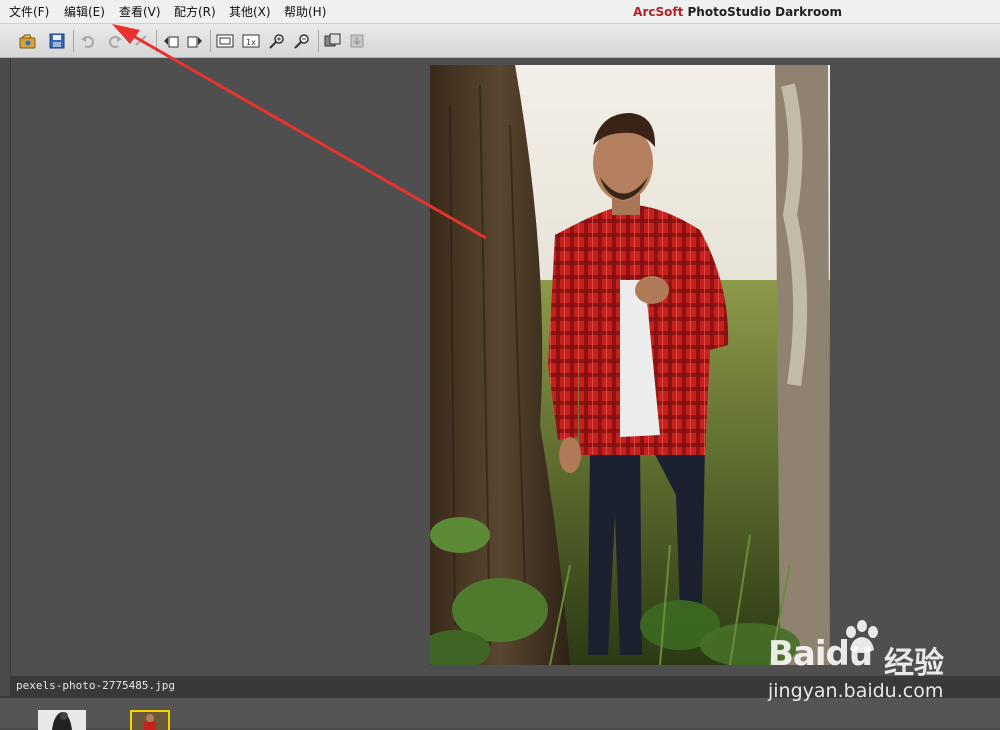  I want to click on watermark-brand: Baidu, so click(820, 654).